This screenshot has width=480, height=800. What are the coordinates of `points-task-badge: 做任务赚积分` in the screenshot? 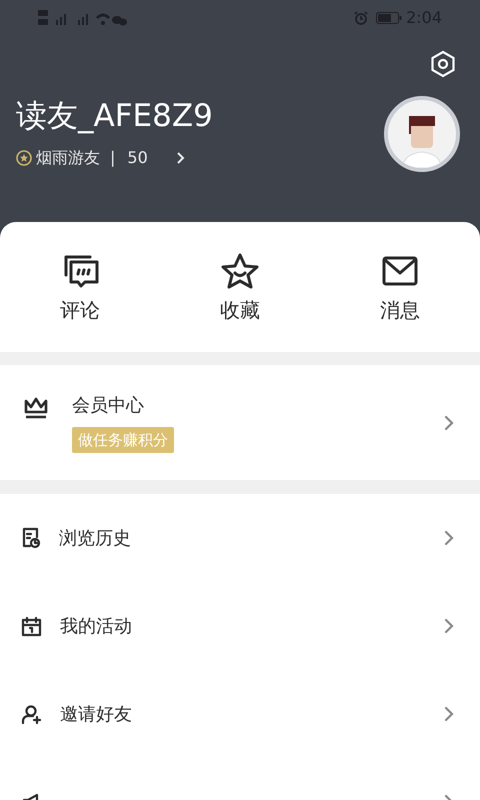 It's located at (123, 440).